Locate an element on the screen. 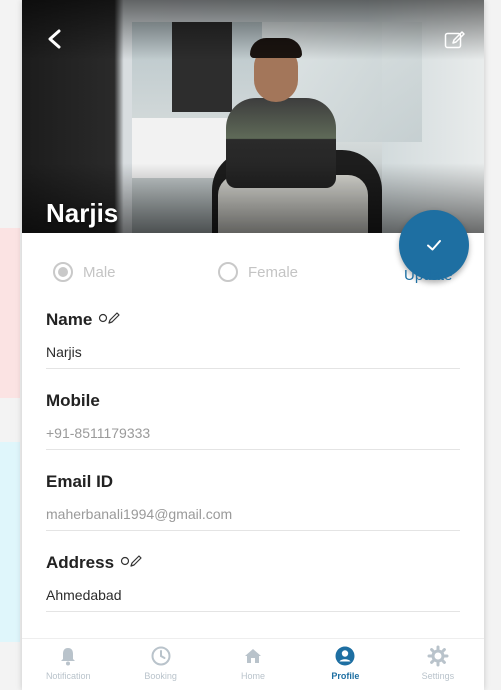 The height and width of the screenshot is (690, 501). gender-radio-female: Female is located at coordinates (258, 272).